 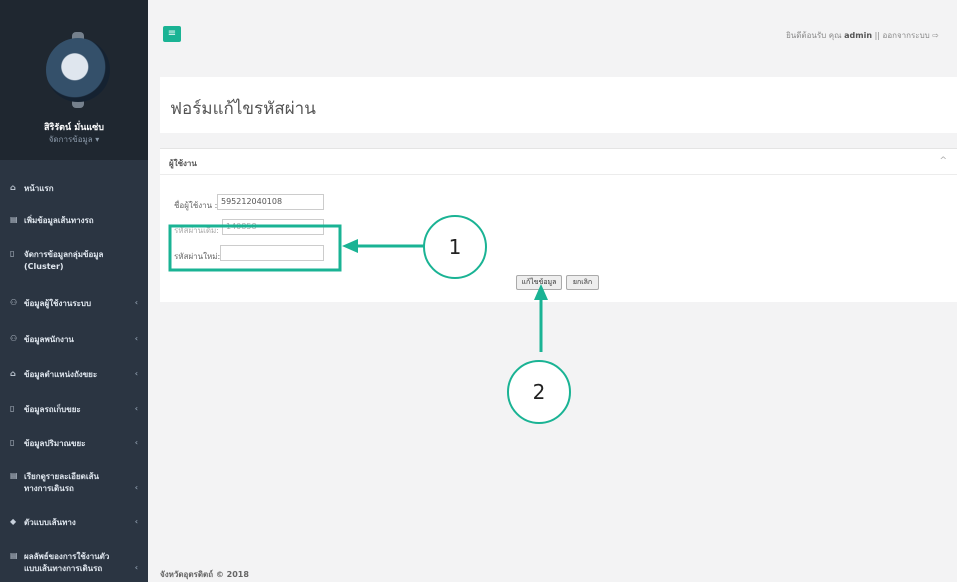 I want to click on annotation-overlay, so click(x=358, y=288).